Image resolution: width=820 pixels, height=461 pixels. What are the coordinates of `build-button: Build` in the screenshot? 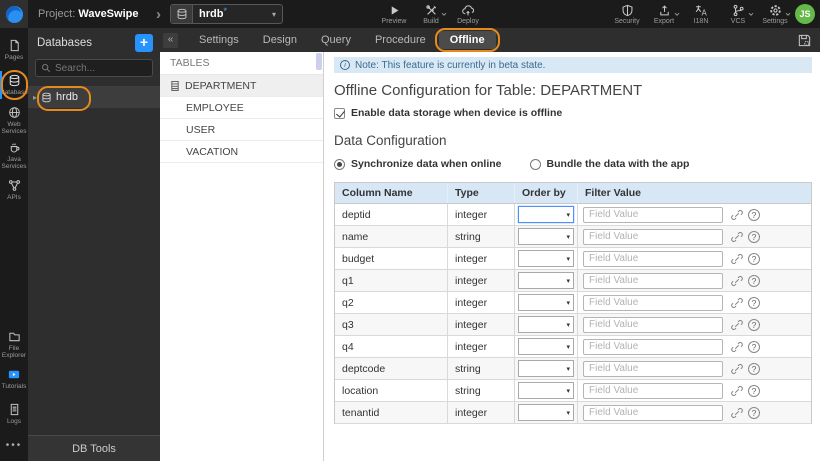 It's located at (431, 14).